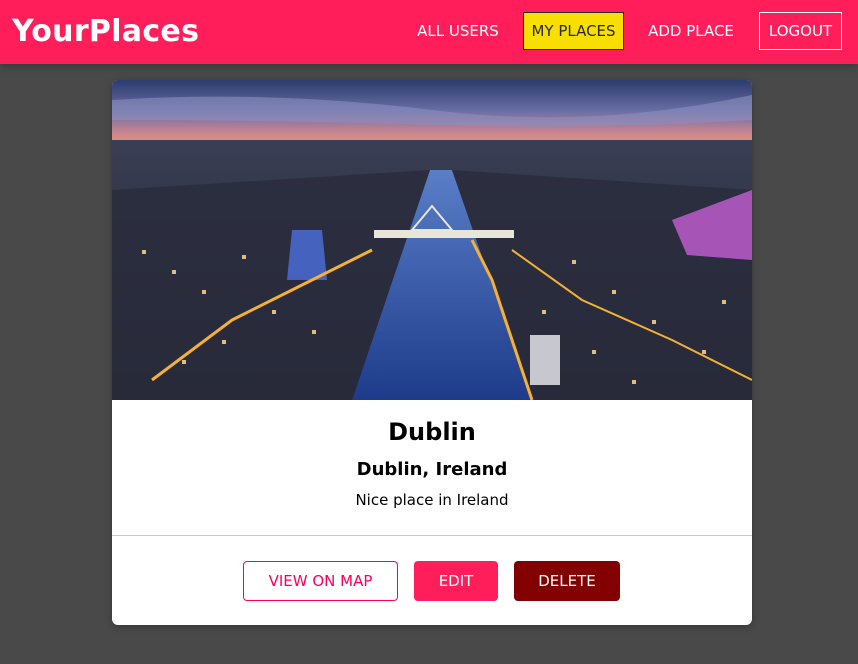 The height and width of the screenshot is (664, 858). Describe the element at coordinates (691, 31) in the screenshot. I see `nav-add-place: ADD PLACE` at that location.